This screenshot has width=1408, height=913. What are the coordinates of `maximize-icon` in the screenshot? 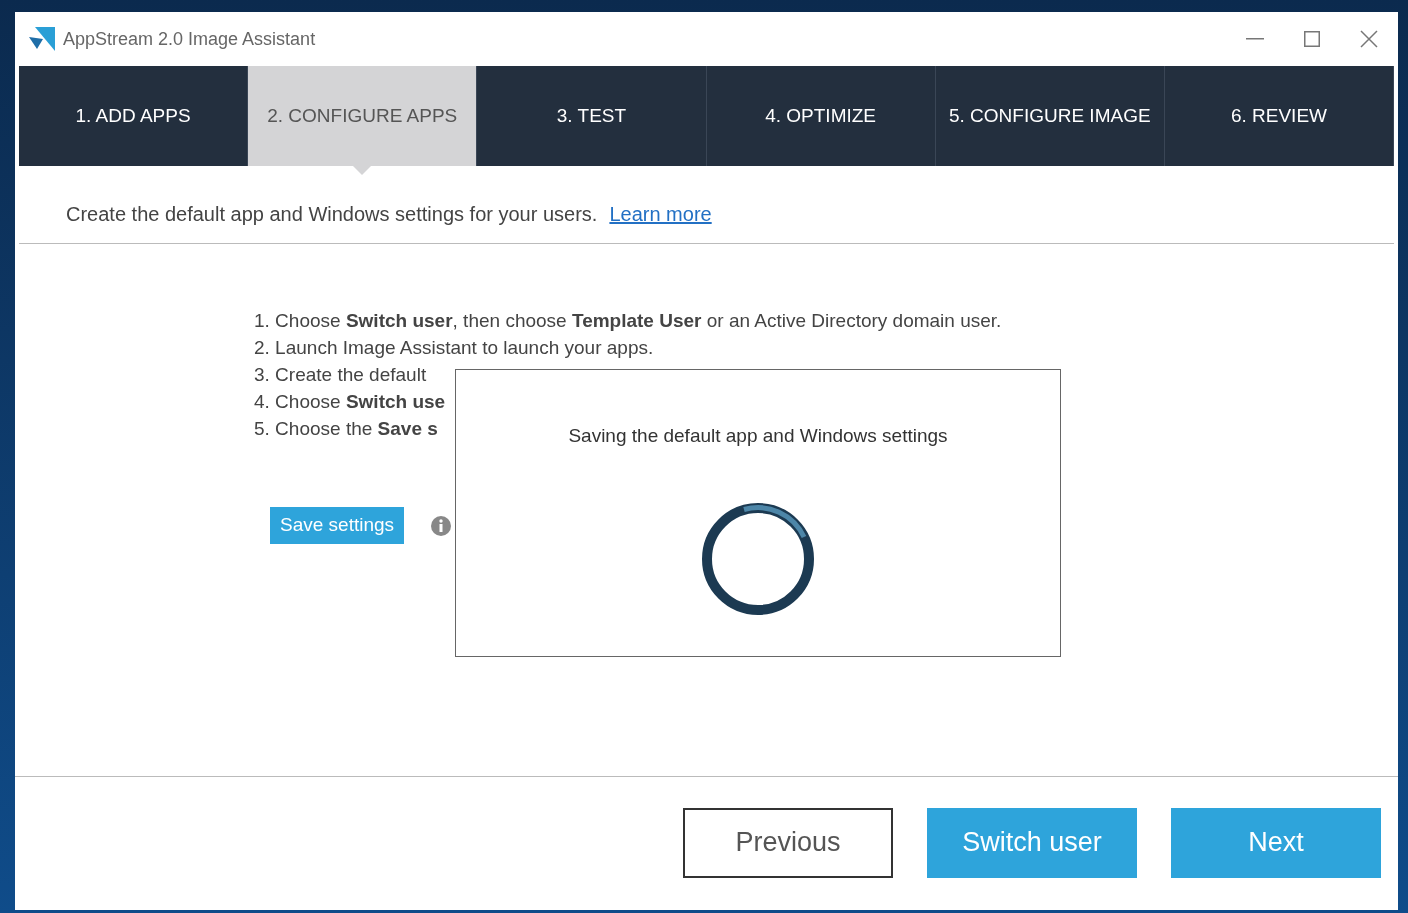 It's located at (1312, 39).